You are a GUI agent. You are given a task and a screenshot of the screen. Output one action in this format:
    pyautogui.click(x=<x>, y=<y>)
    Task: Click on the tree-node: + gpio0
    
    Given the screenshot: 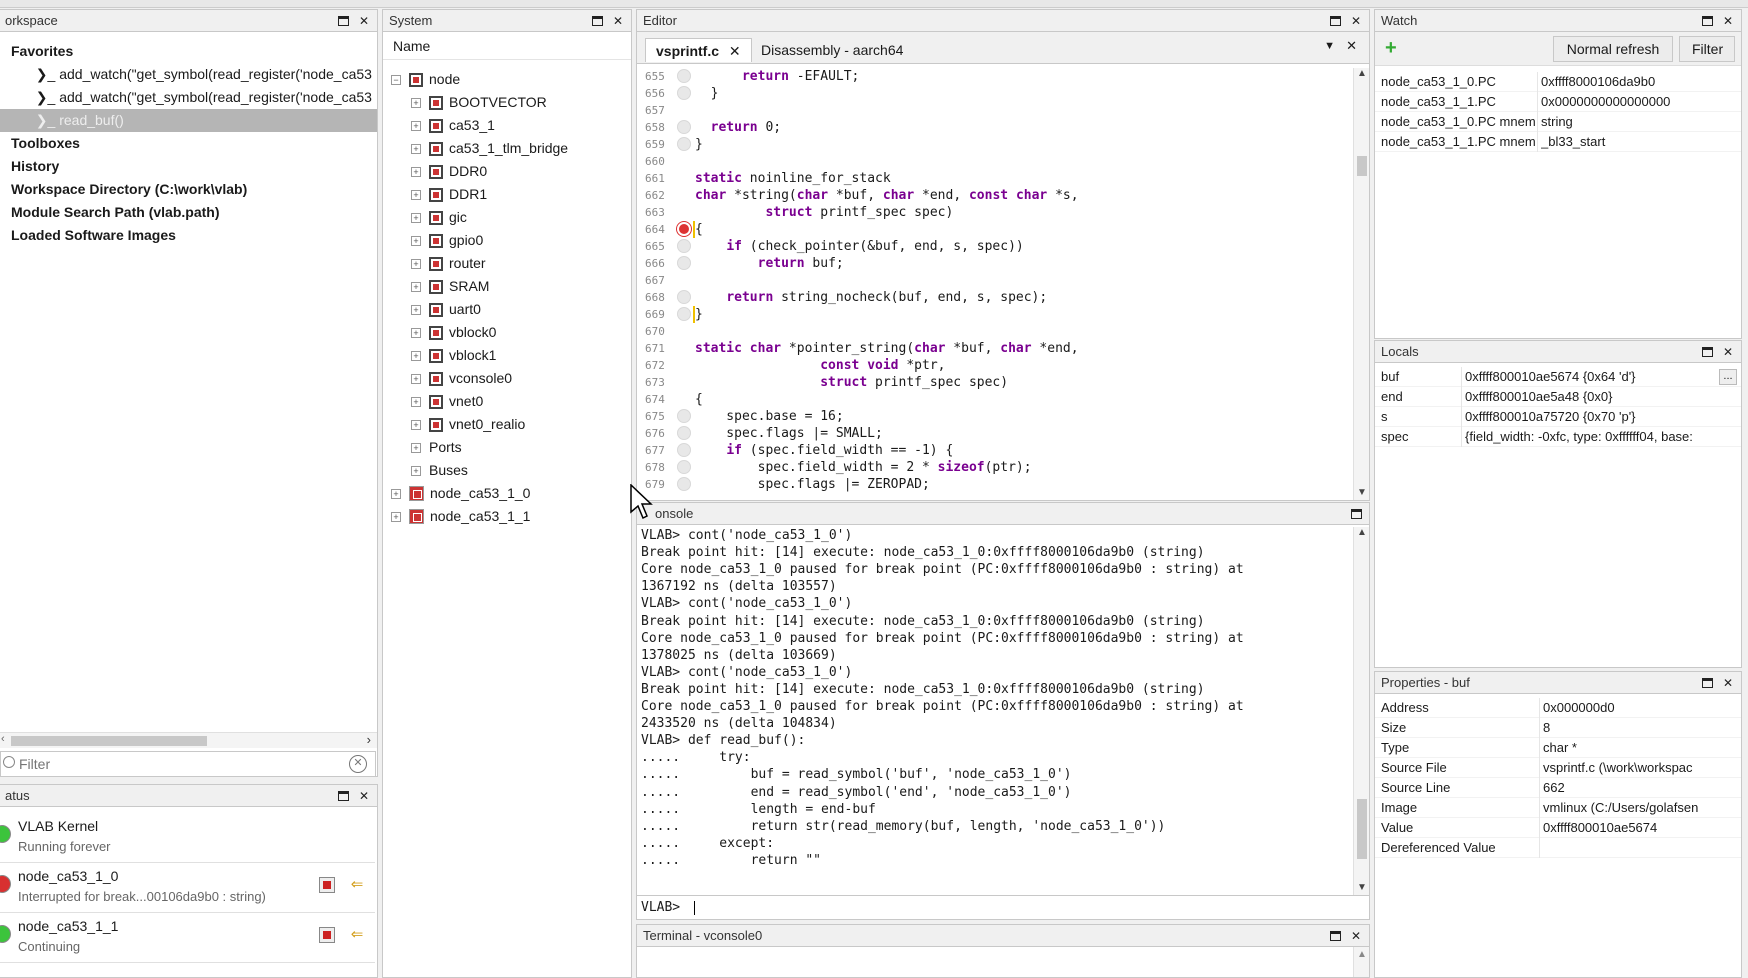 What is the action you would take?
    pyautogui.click(x=447, y=240)
    